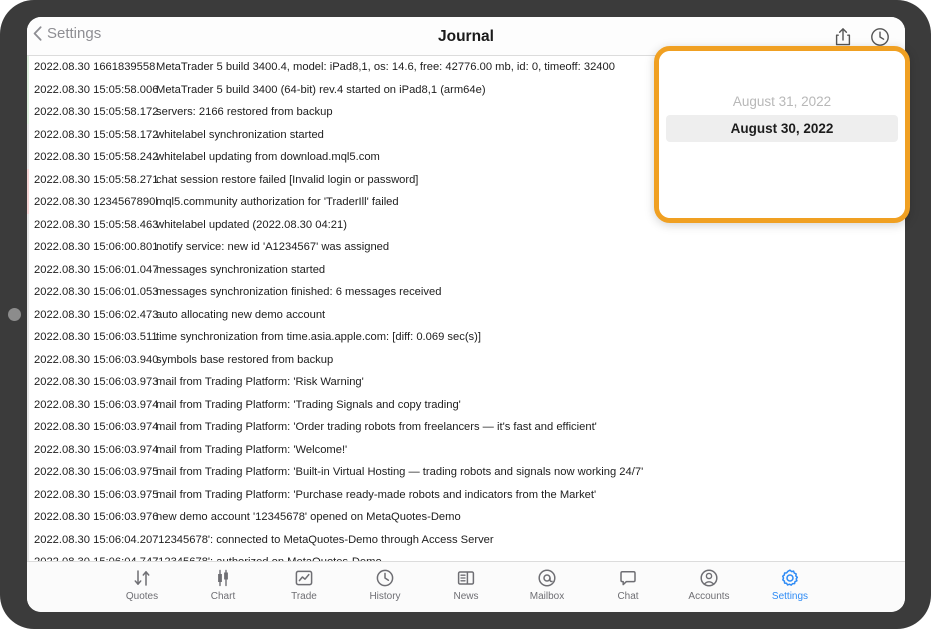 Image resolution: width=931 pixels, height=629 pixels. What do you see at coordinates (790, 578) in the screenshot?
I see `gear-icon` at bounding box center [790, 578].